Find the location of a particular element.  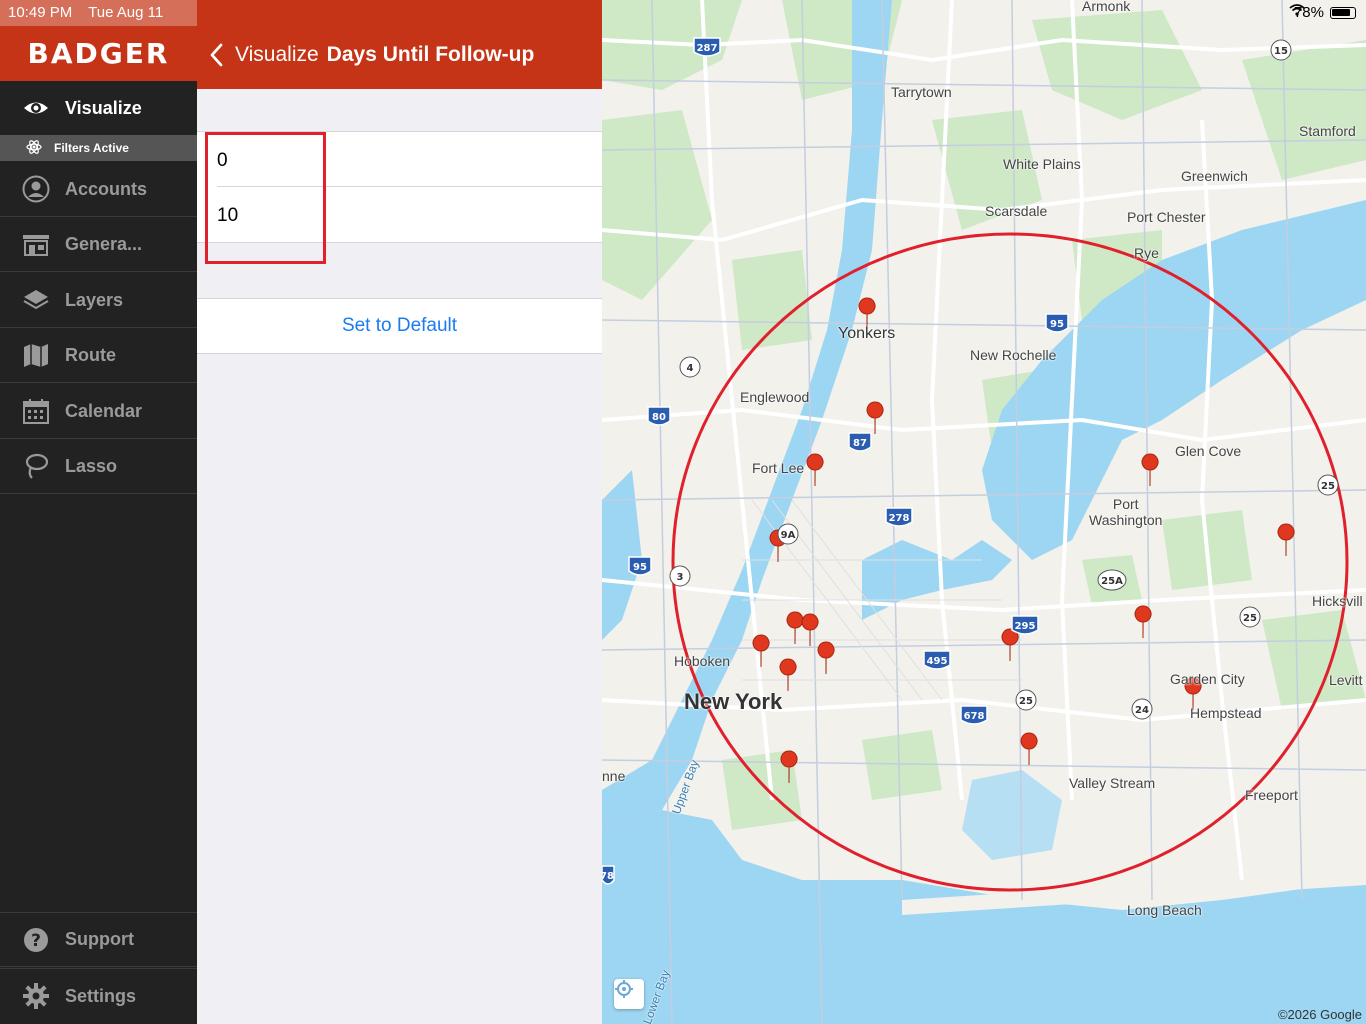

sidebar-item-label: Accounts is located at coordinates (106, 188).